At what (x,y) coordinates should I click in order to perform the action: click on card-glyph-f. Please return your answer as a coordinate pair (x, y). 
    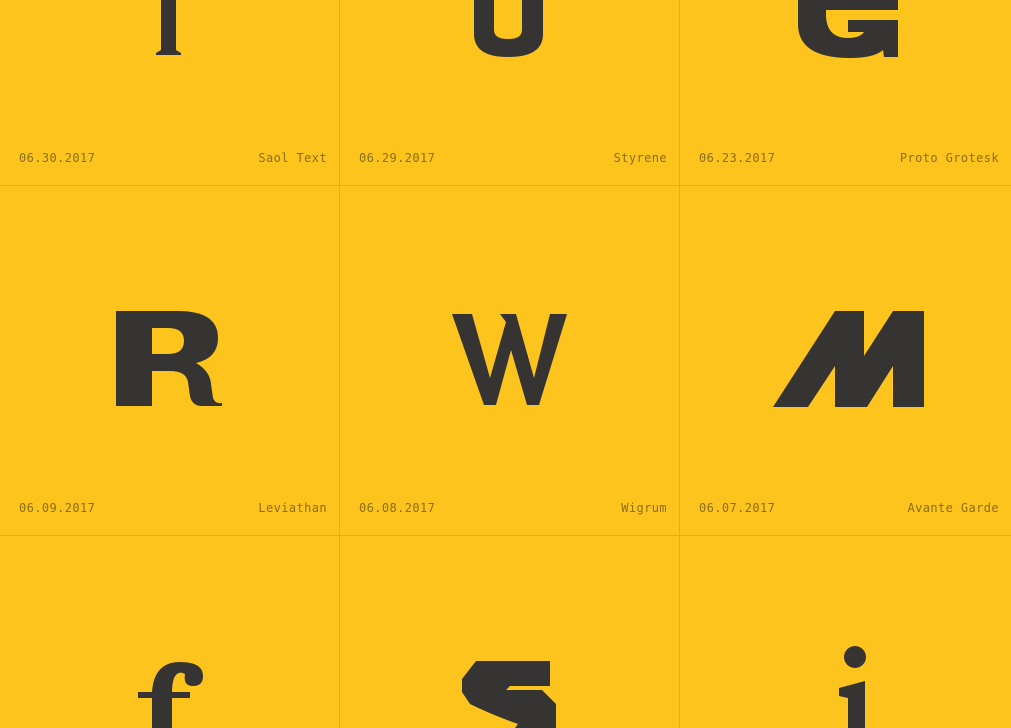
    Looking at the image, I should click on (169, 632).